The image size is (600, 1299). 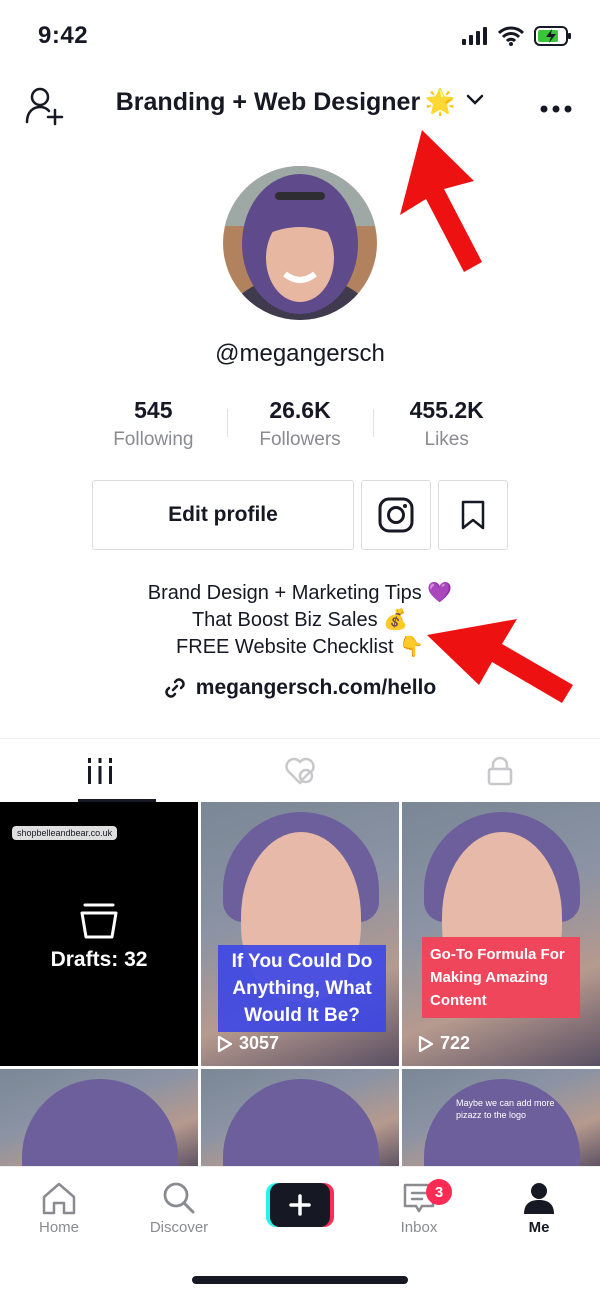 I want to click on bookmark-icon, so click(x=473, y=515).